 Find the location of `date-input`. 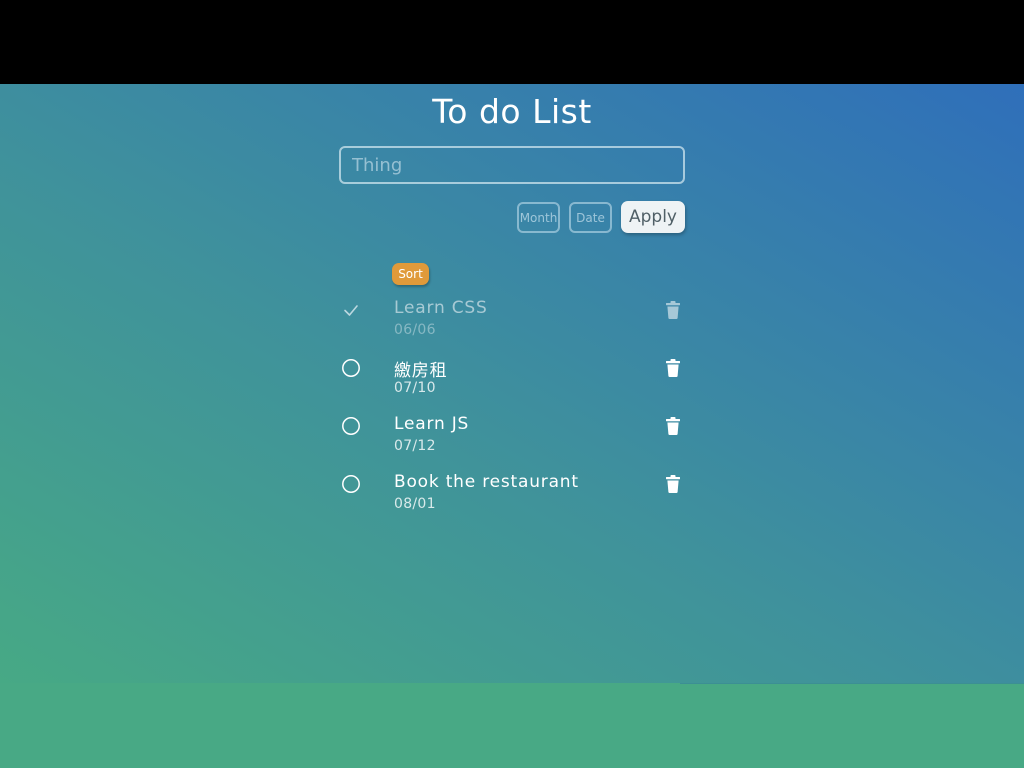

date-input is located at coordinates (590, 217).